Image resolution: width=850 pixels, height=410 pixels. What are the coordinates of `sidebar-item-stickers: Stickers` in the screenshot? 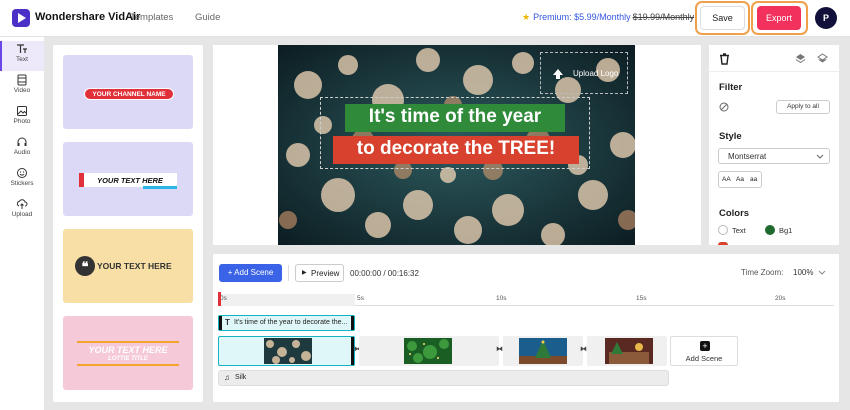 It's located at (22, 180).